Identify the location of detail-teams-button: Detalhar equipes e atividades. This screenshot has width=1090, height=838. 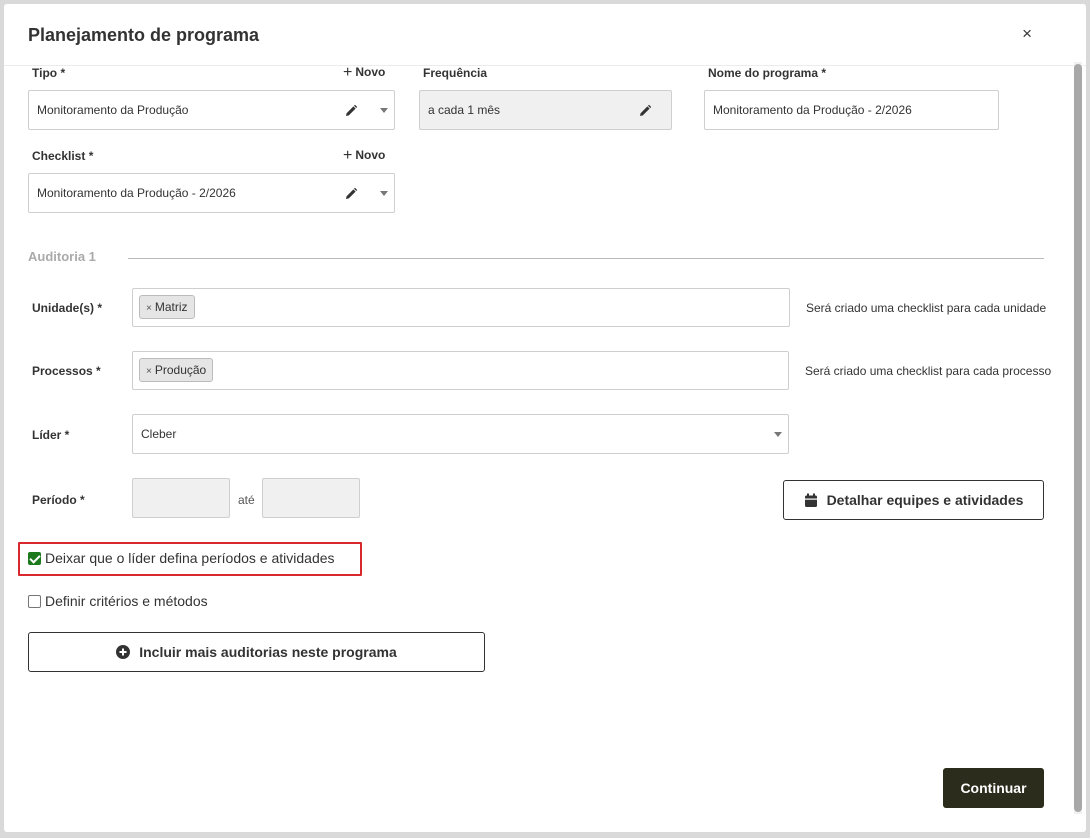
(913, 500).